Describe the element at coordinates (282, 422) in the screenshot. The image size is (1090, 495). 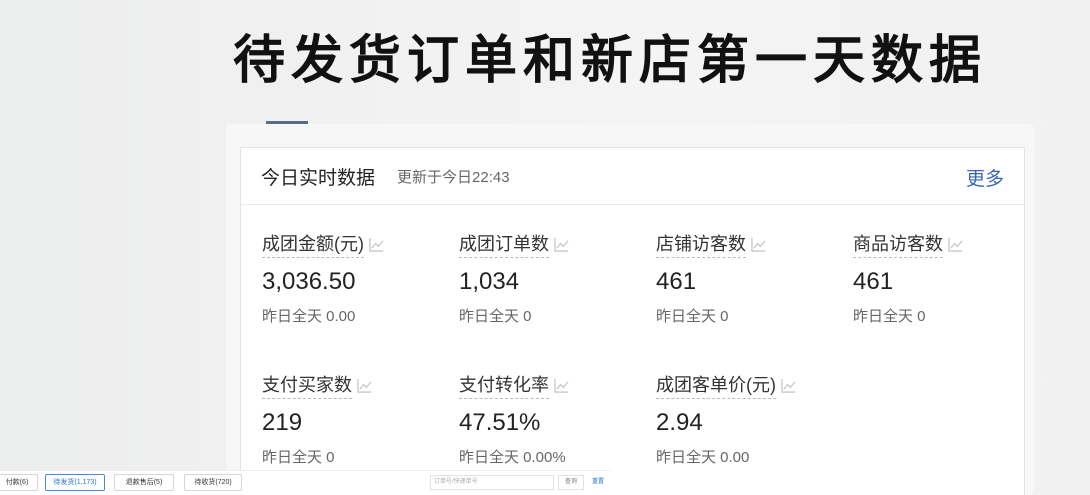
I see `metric-value: 219` at that location.